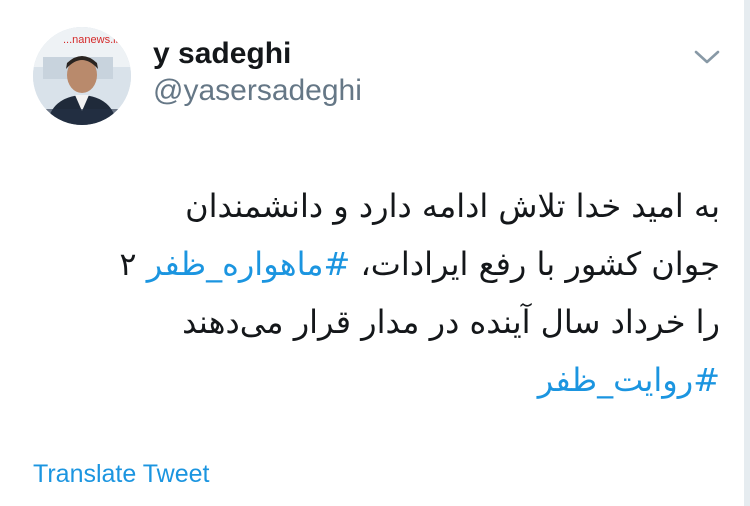 Image resolution: width=750 pixels, height=506 pixels. I want to click on chevron-down-icon, so click(707, 57).